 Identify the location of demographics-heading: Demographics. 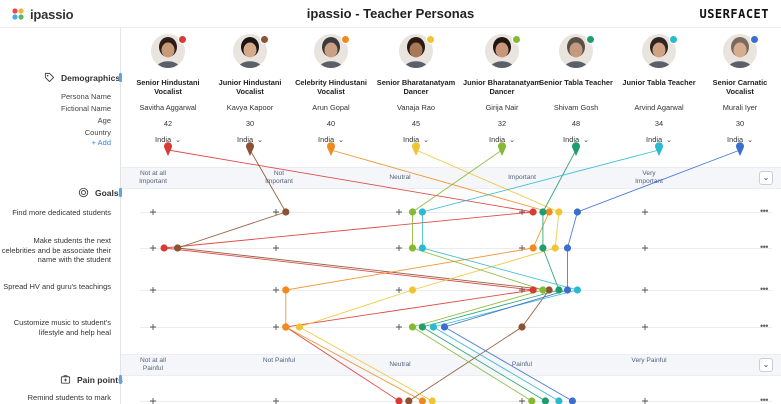
(82, 77).